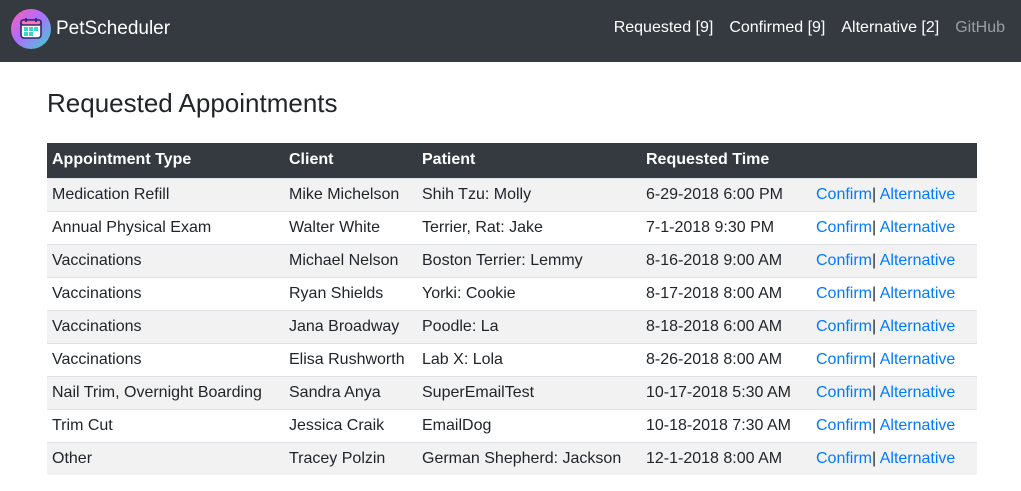 This screenshot has width=1021, height=491. What do you see at coordinates (132, 227) in the screenshot?
I see `appointment-type: Annual Physical Exam` at bounding box center [132, 227].